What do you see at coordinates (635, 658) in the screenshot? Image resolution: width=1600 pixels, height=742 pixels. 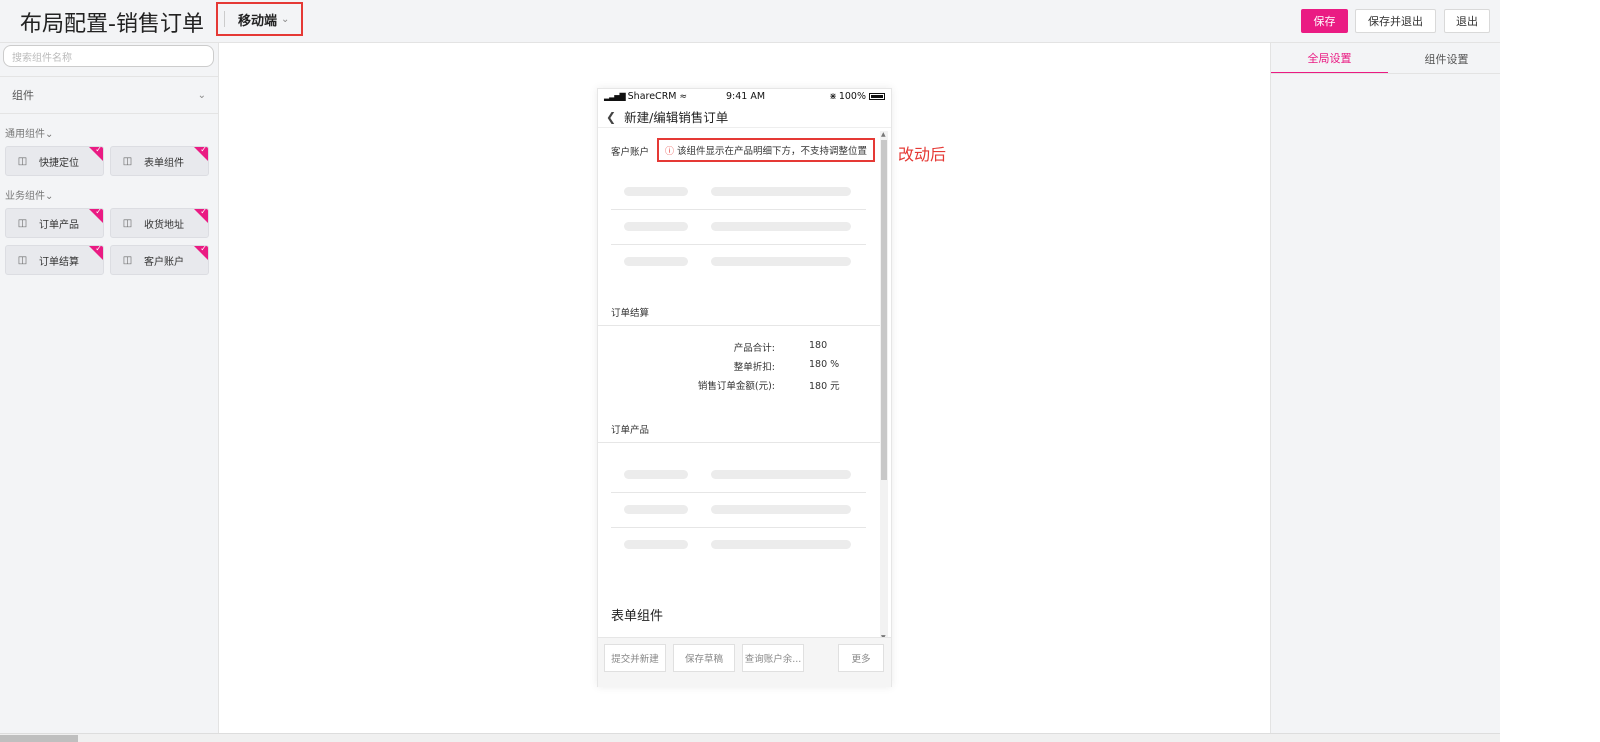 I see `submit-and-new-button: 提交并新建` at bounding box center [635, 658].